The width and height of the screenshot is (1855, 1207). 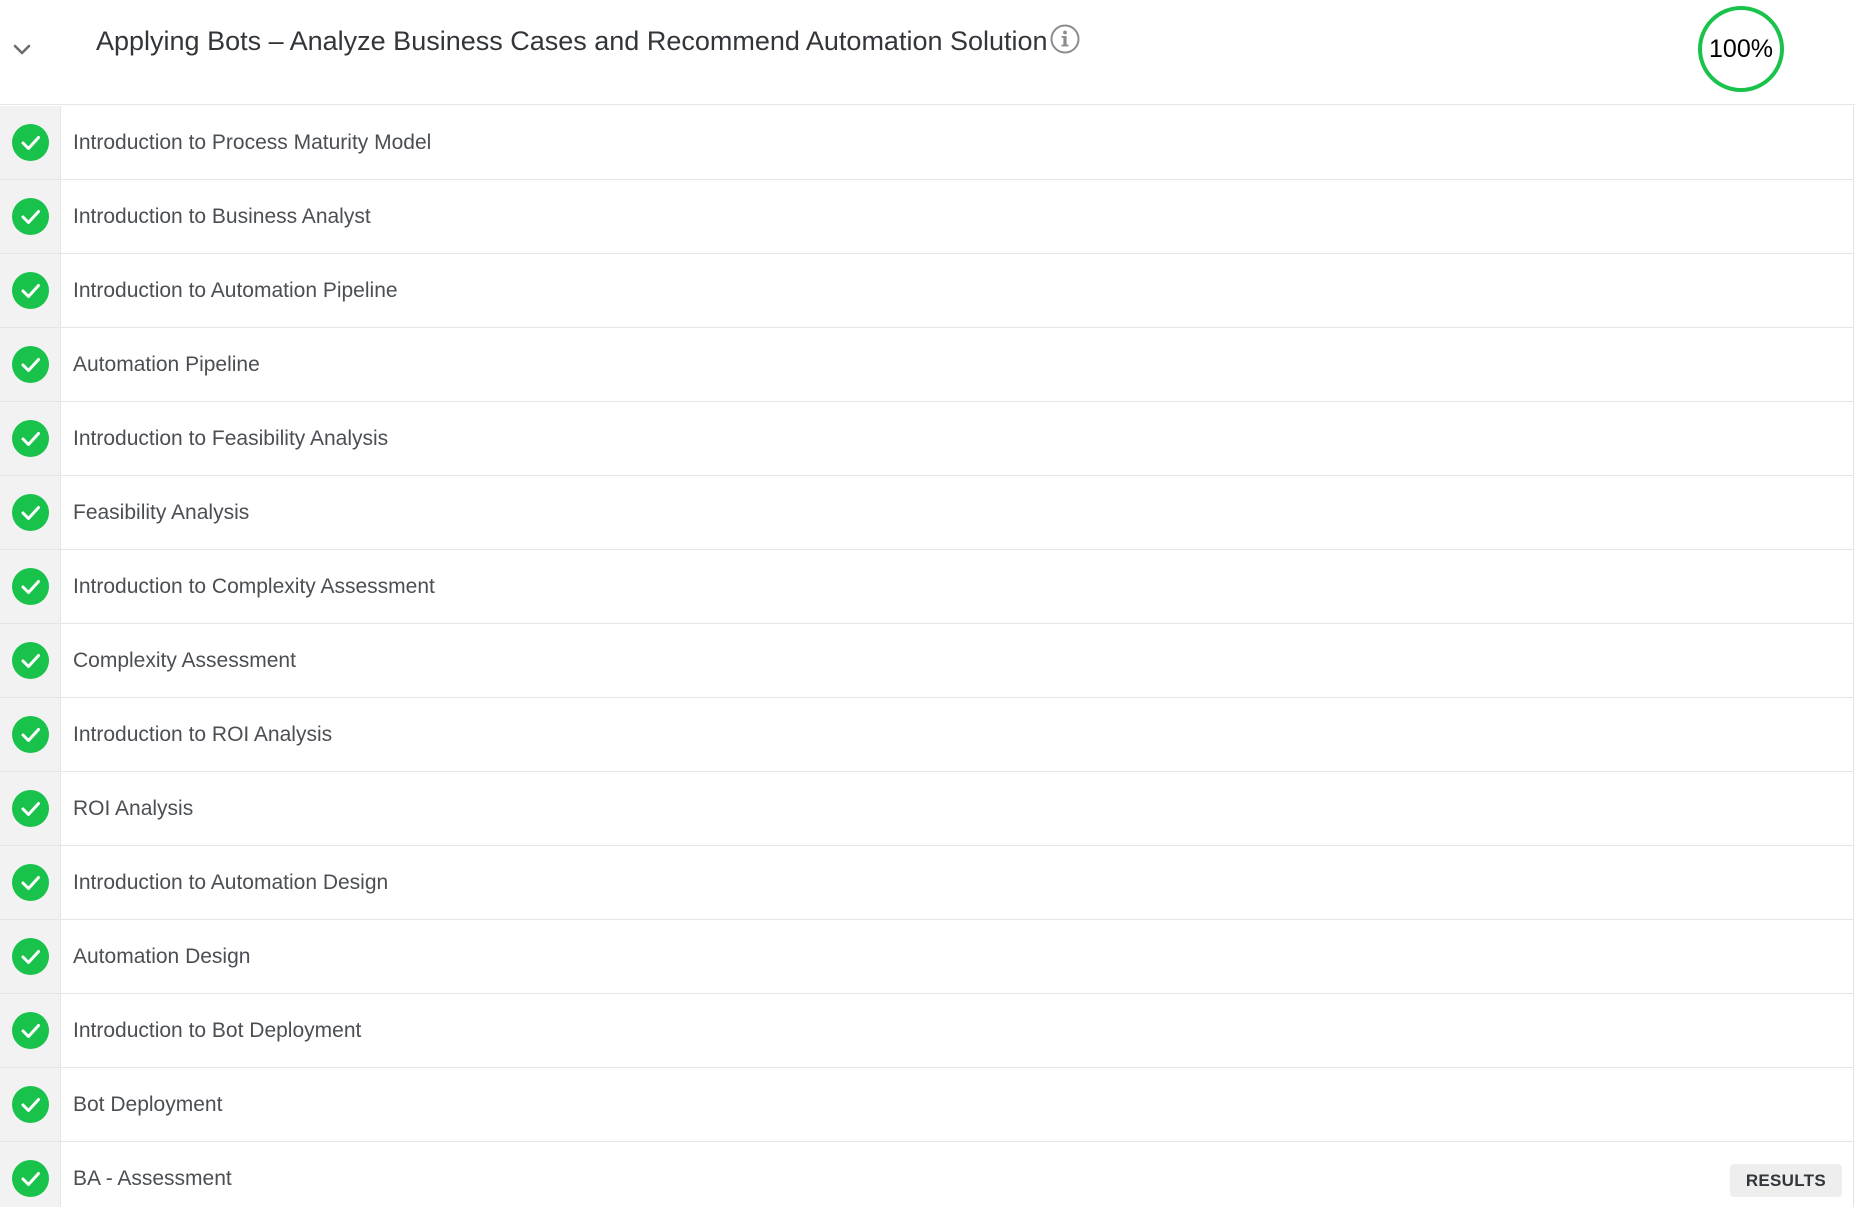 What do you see at coordinates (166, 364) in the screenshot?
I see `list-item-label: Automation Pipeline` at bounding box center [166, 364].